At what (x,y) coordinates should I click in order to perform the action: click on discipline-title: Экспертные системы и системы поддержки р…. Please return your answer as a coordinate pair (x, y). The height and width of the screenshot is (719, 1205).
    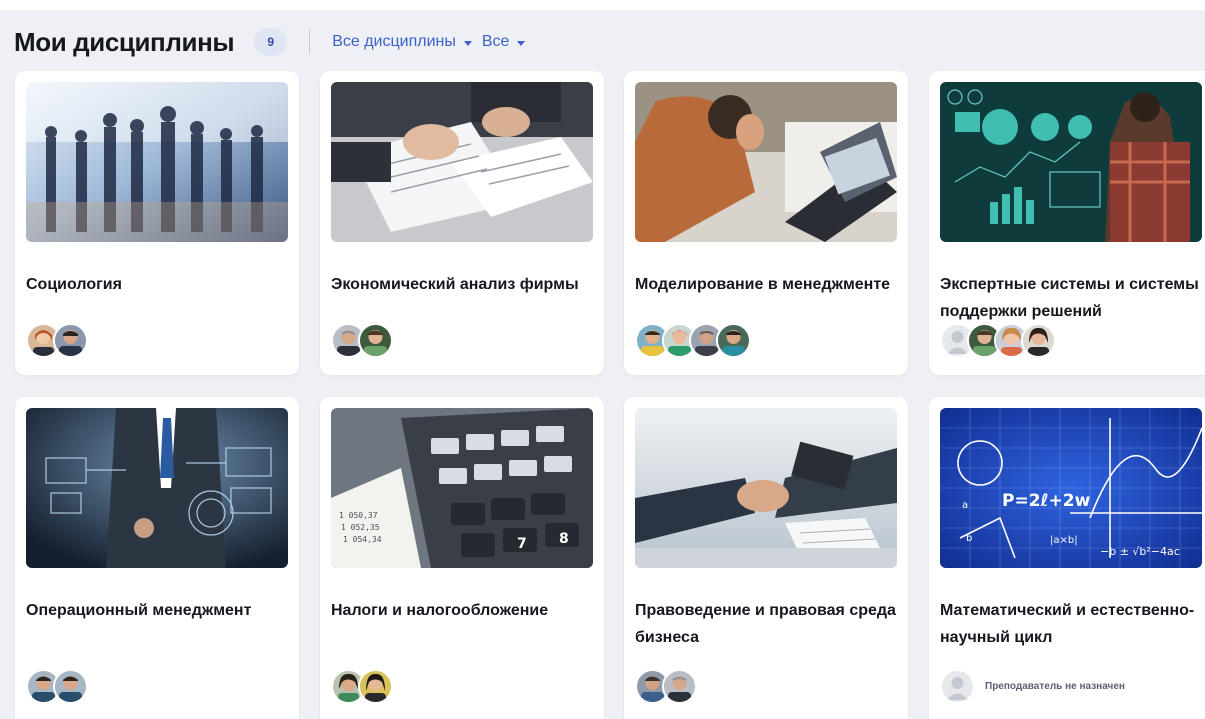
    Looking at the image, I should click on (1069, 298).